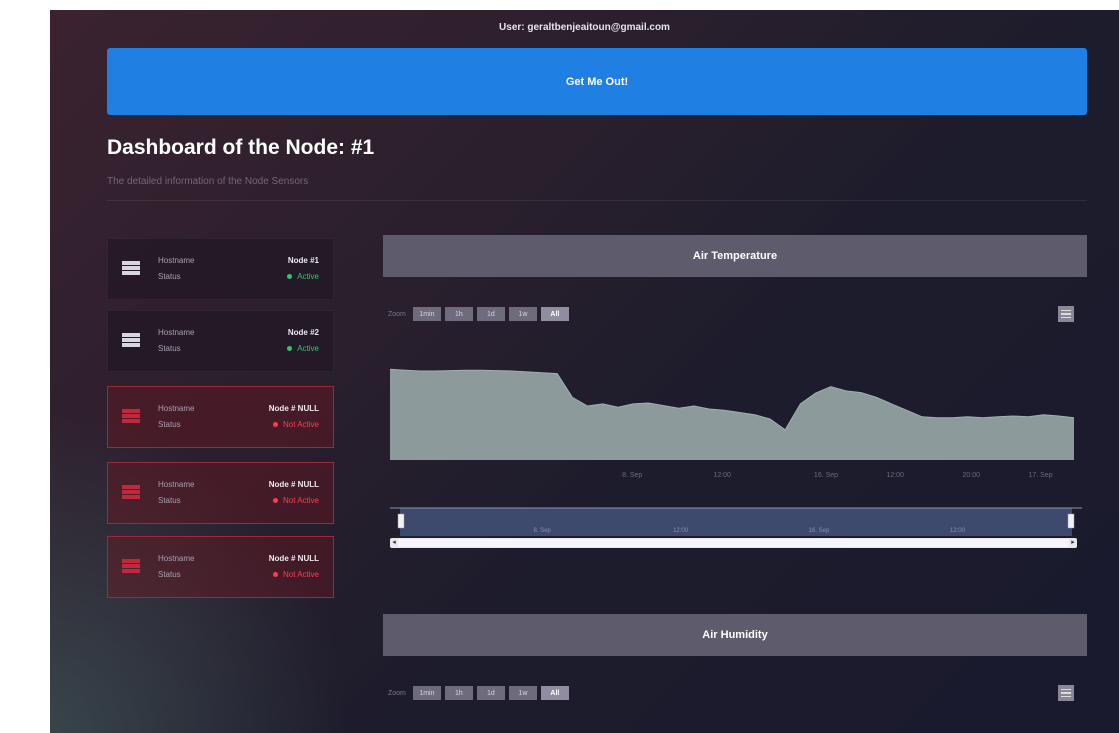 This screenshot has height=733, width=1119. I want to click on air-temperature-chart: 8. Sep 12:00 16. Sep 12:00 20:00 17. Sep, so click(732, 423).